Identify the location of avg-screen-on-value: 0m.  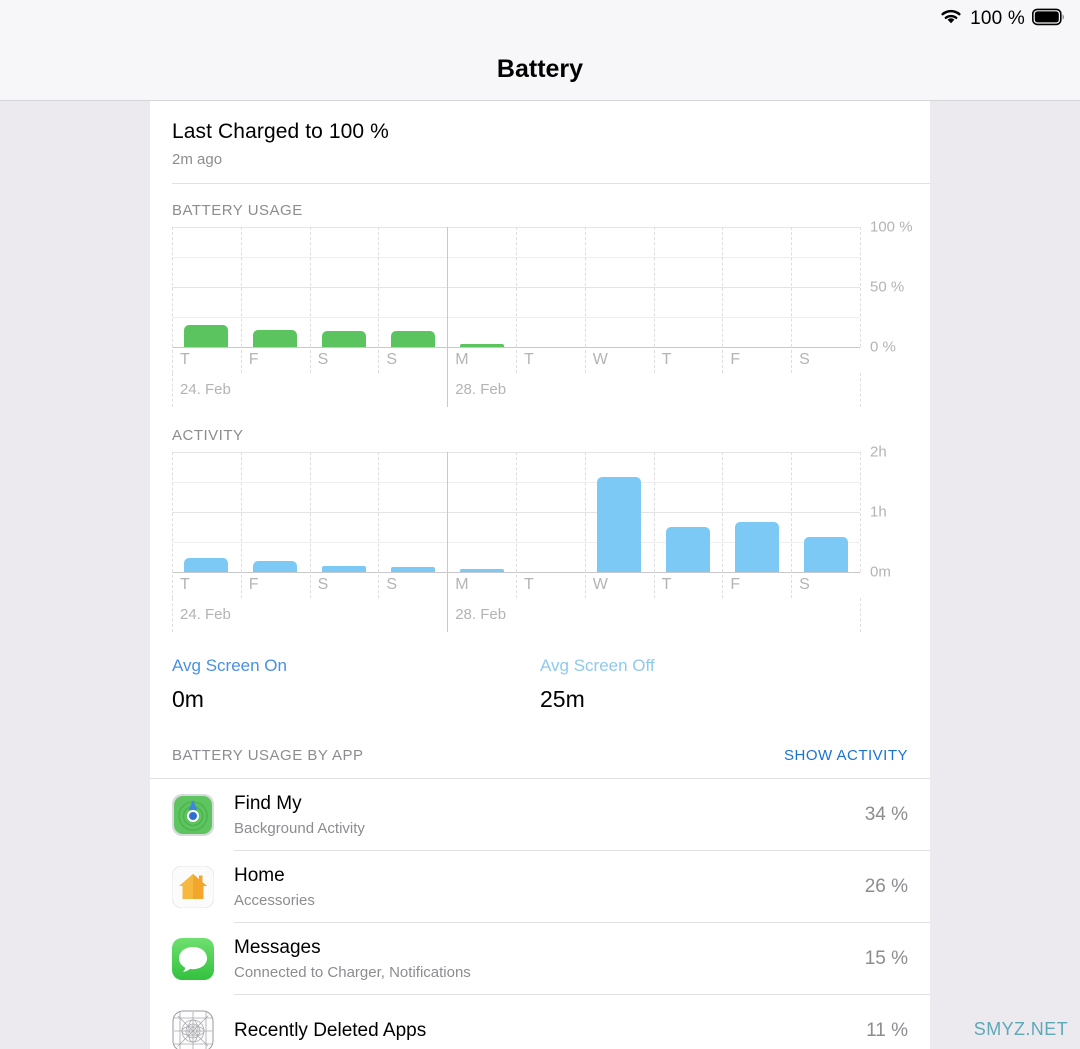
(188, 699).